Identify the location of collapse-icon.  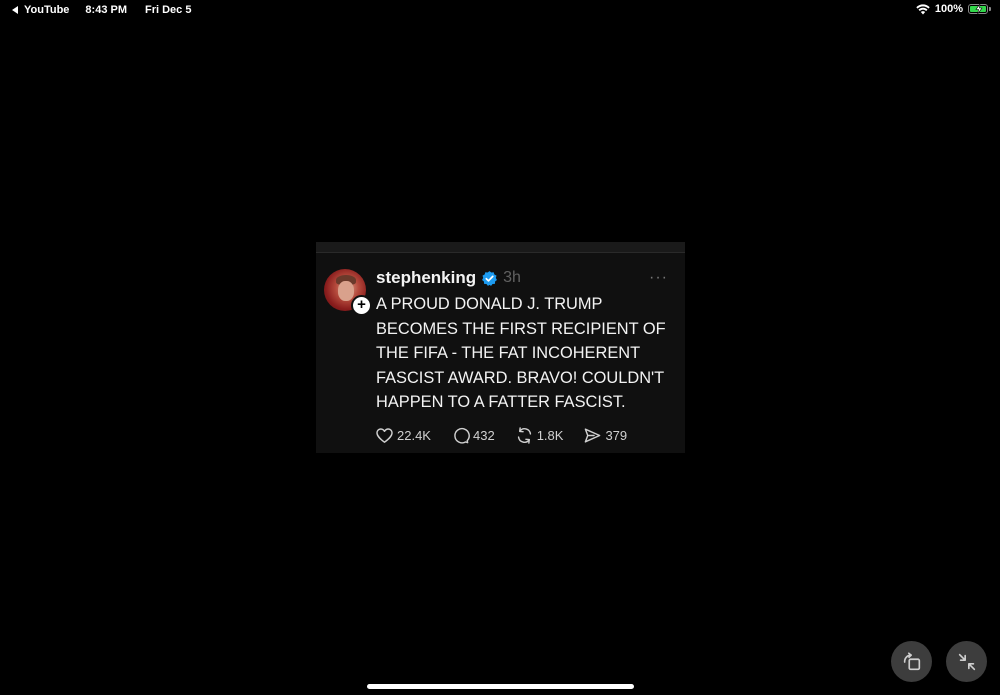
(966, 661).